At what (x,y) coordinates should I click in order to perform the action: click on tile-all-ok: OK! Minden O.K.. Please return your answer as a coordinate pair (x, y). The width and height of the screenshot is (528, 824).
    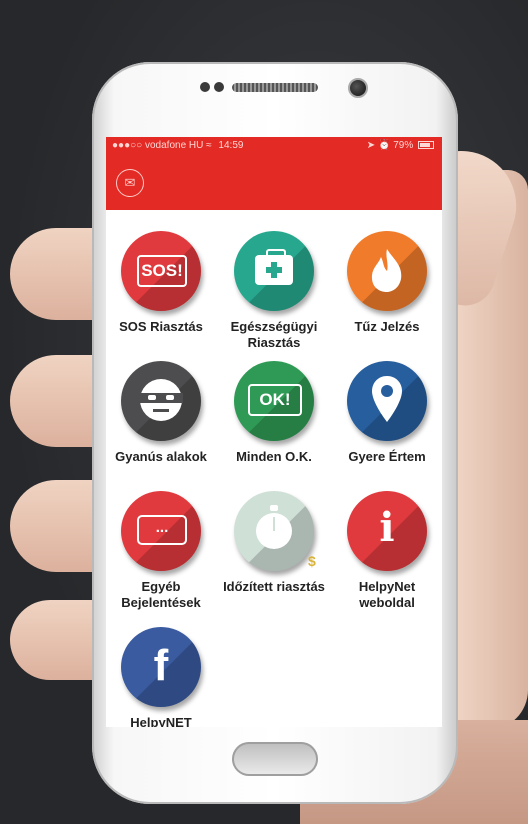
    Looking at the image, I should click on (274, 413).